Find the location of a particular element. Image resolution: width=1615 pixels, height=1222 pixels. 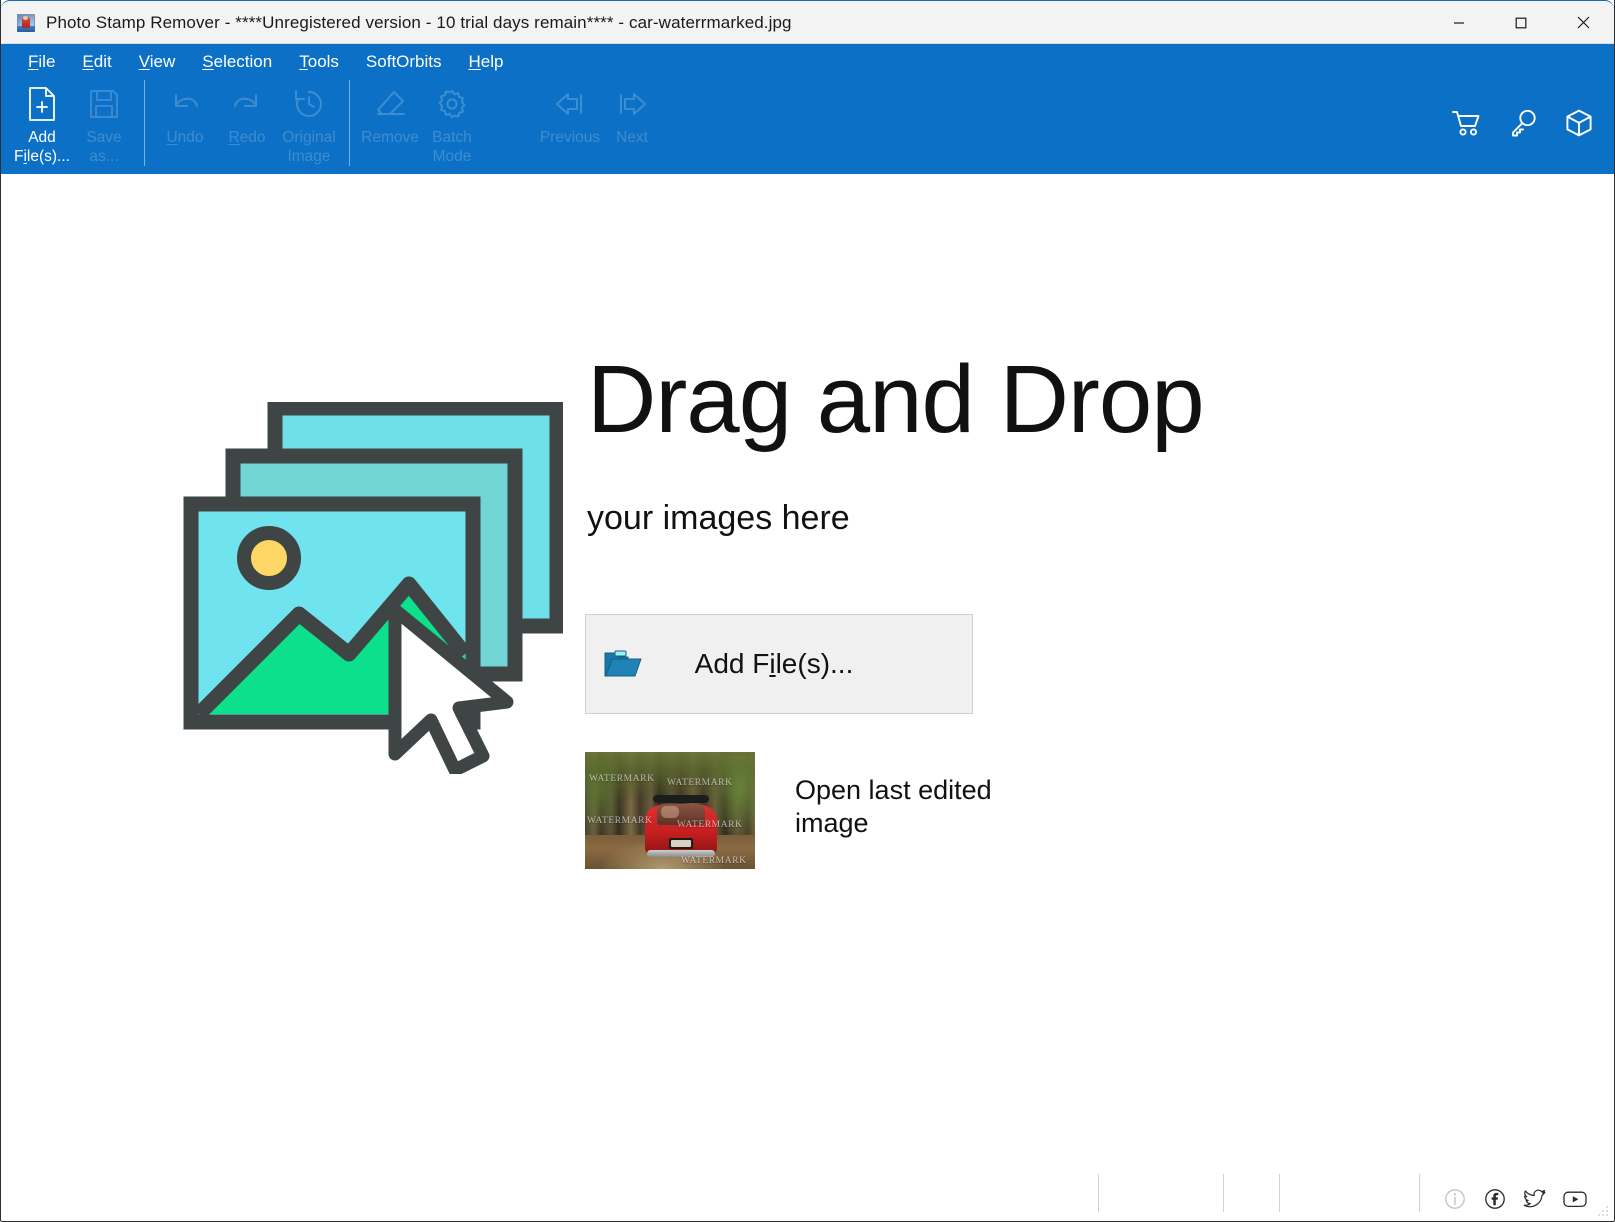

menu-item-view: View is located at coordinates (158, 61).